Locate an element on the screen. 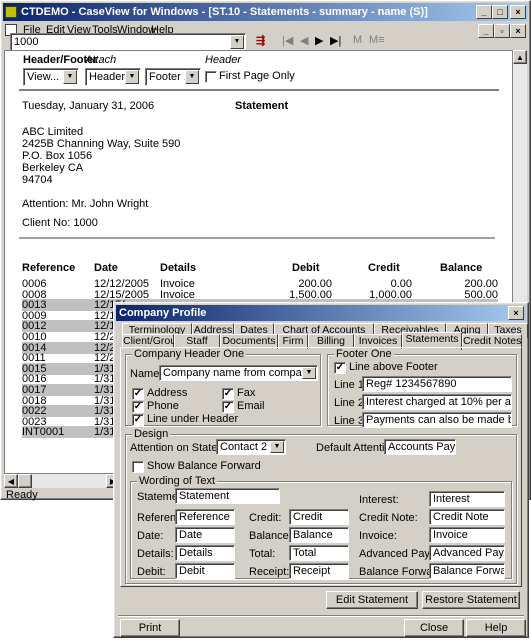  address-label: Address is located at coordinates (167, 393).